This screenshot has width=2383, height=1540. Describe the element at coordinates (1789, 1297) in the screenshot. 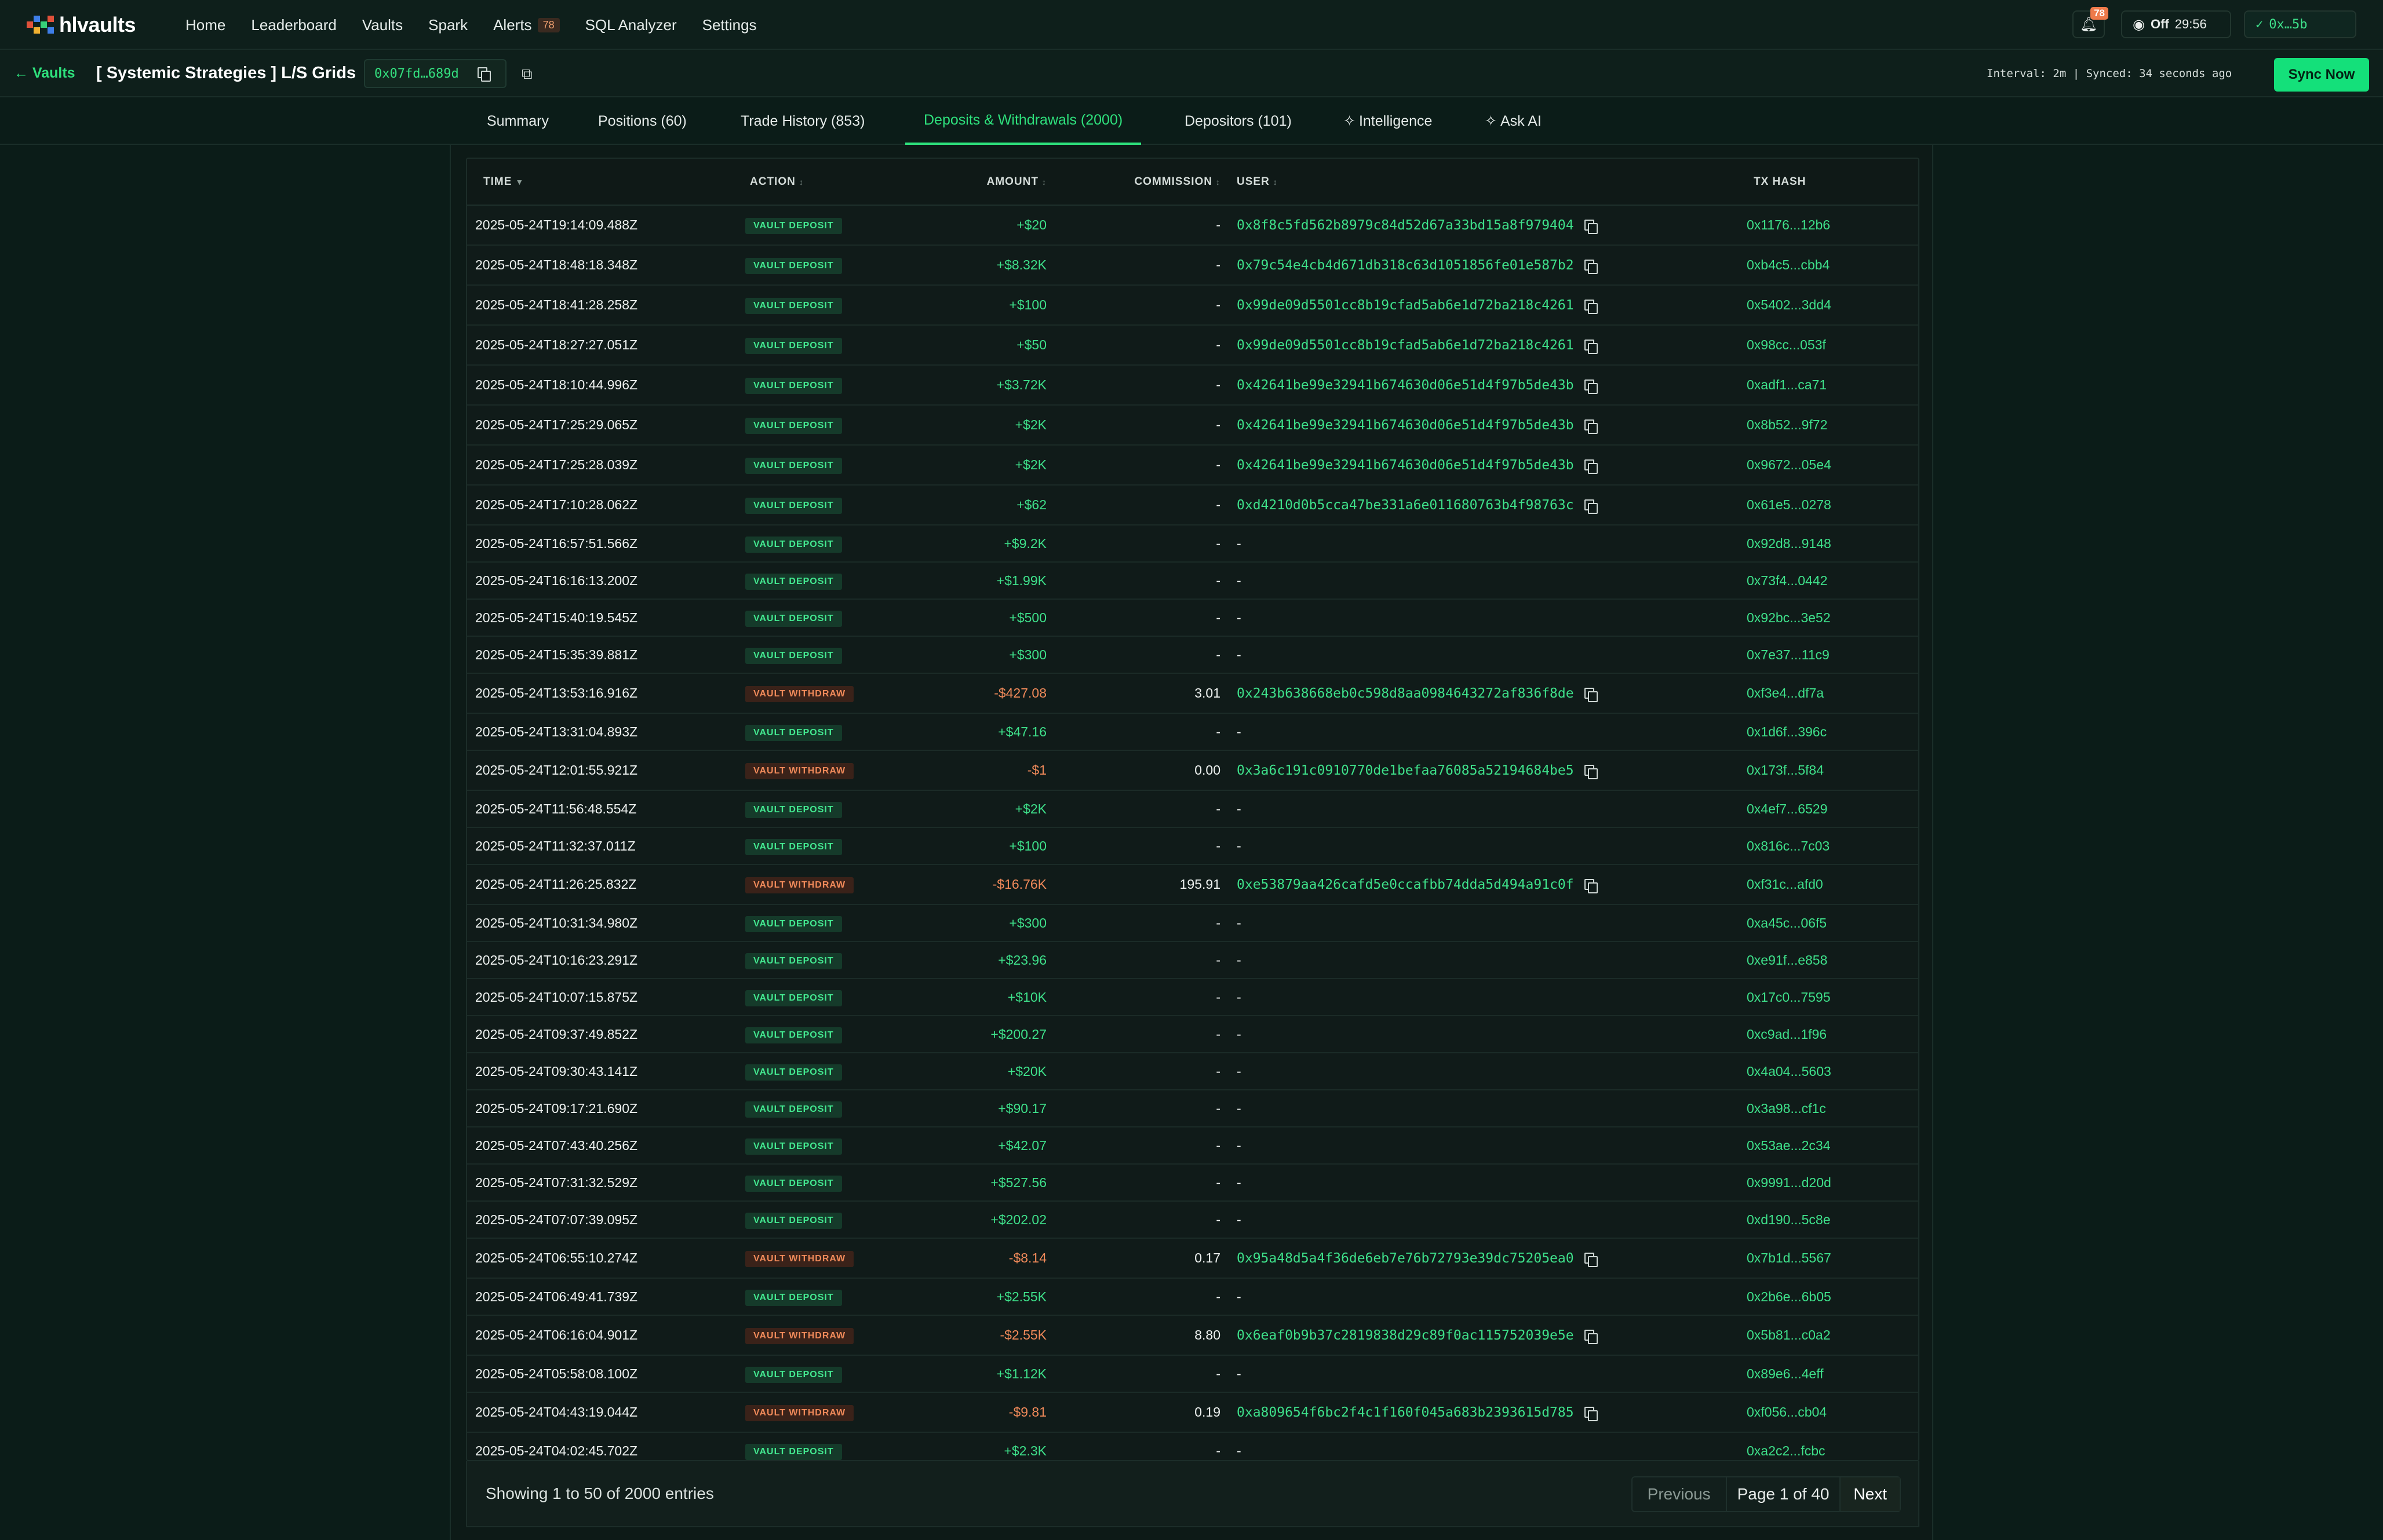

I see `tx-hash-link: 0x2b6e...6b05` at that location.